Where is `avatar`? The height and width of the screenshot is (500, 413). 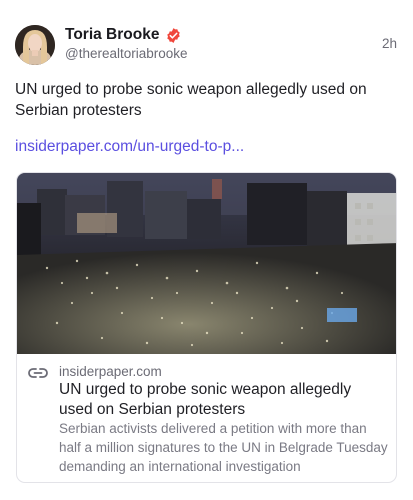 avatar is located at coordinates (35, 45).